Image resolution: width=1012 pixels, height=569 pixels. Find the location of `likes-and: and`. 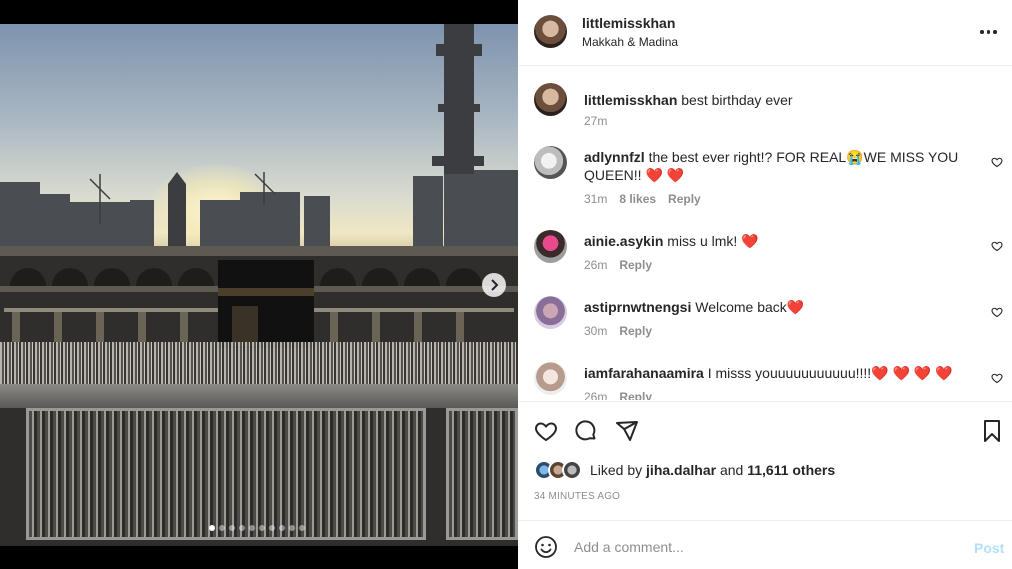

likes-and: and is located at coordinates (731, 470).